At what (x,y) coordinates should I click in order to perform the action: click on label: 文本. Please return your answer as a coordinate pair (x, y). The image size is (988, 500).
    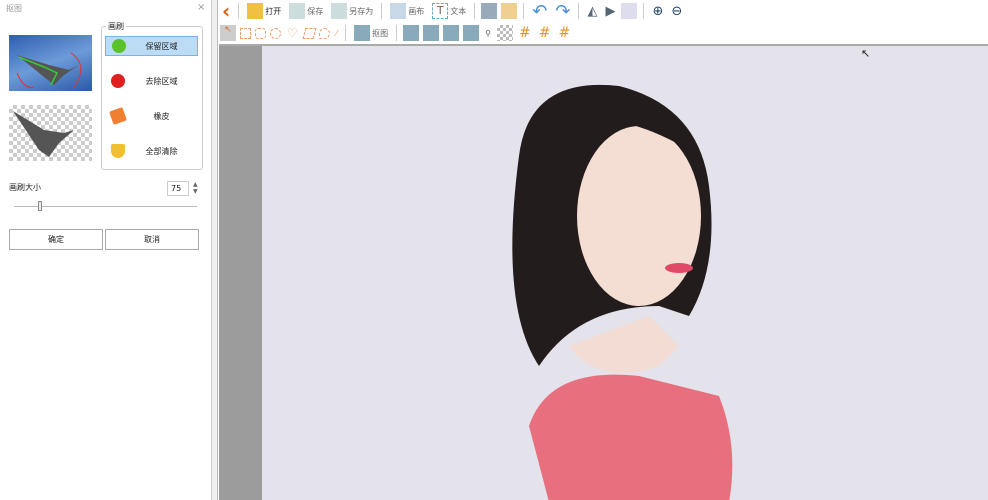
    Looking at the image, I should click on (458, 11).